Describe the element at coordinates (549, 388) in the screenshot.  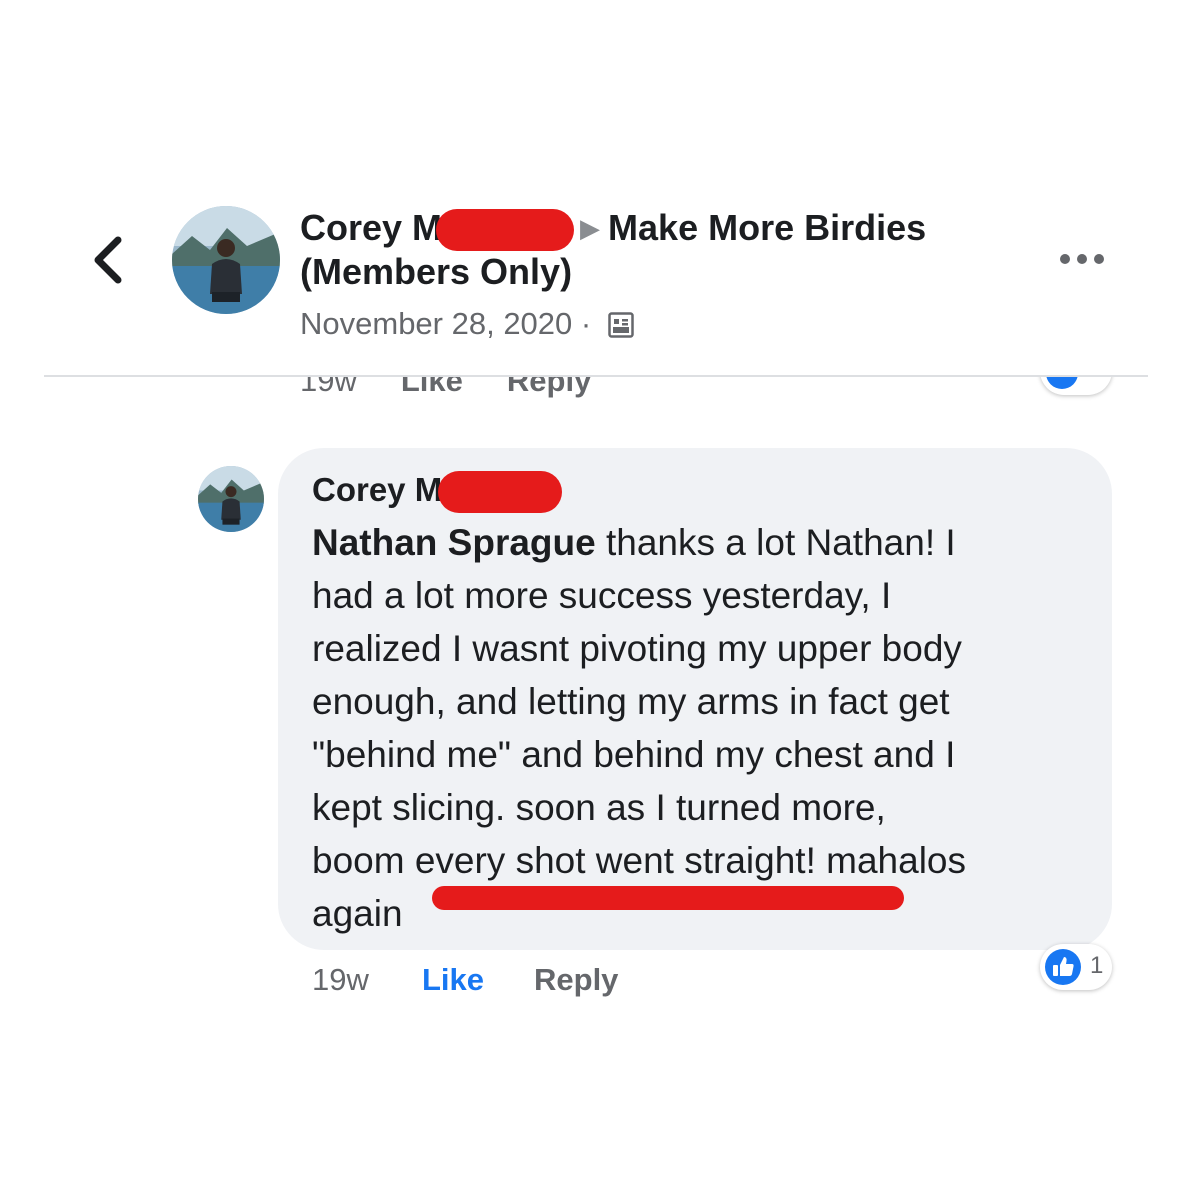
I see `previous-reply-button: Reply` at that location.